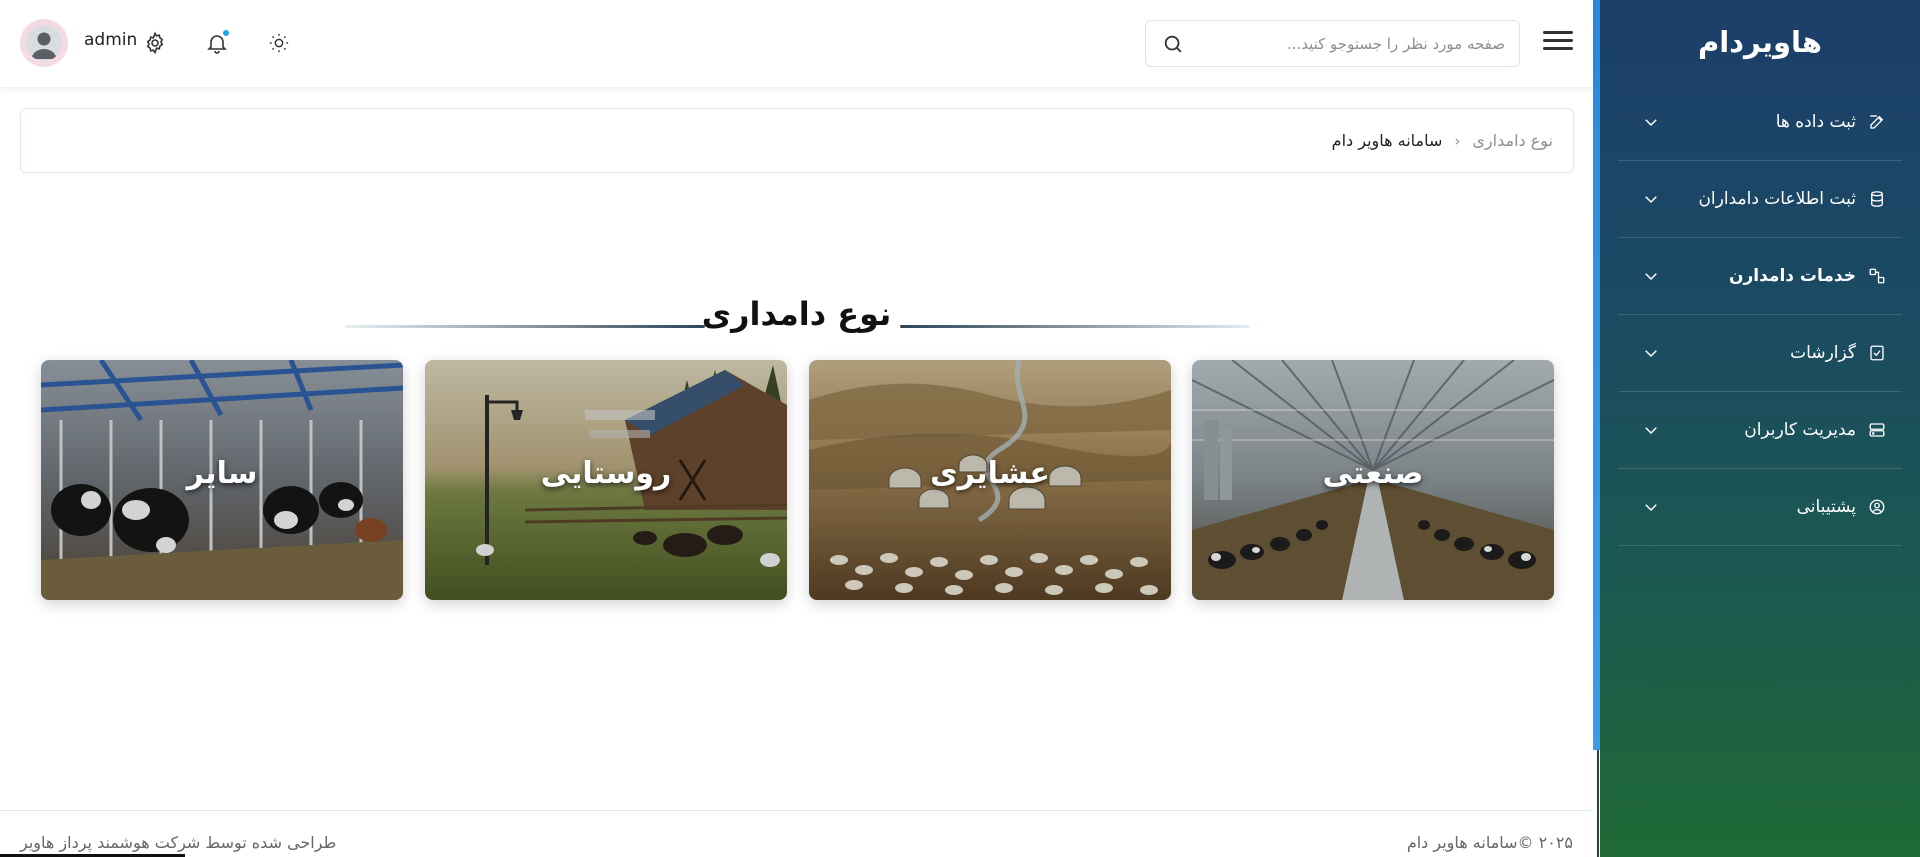 The height and width of the screenshot is (857, 1920). What do you see at coordinates (1387, 140) in the screenshot?
I see `breadcrumb-root-link: سامانه هاویر دام` at bounding box center [1387, 140].